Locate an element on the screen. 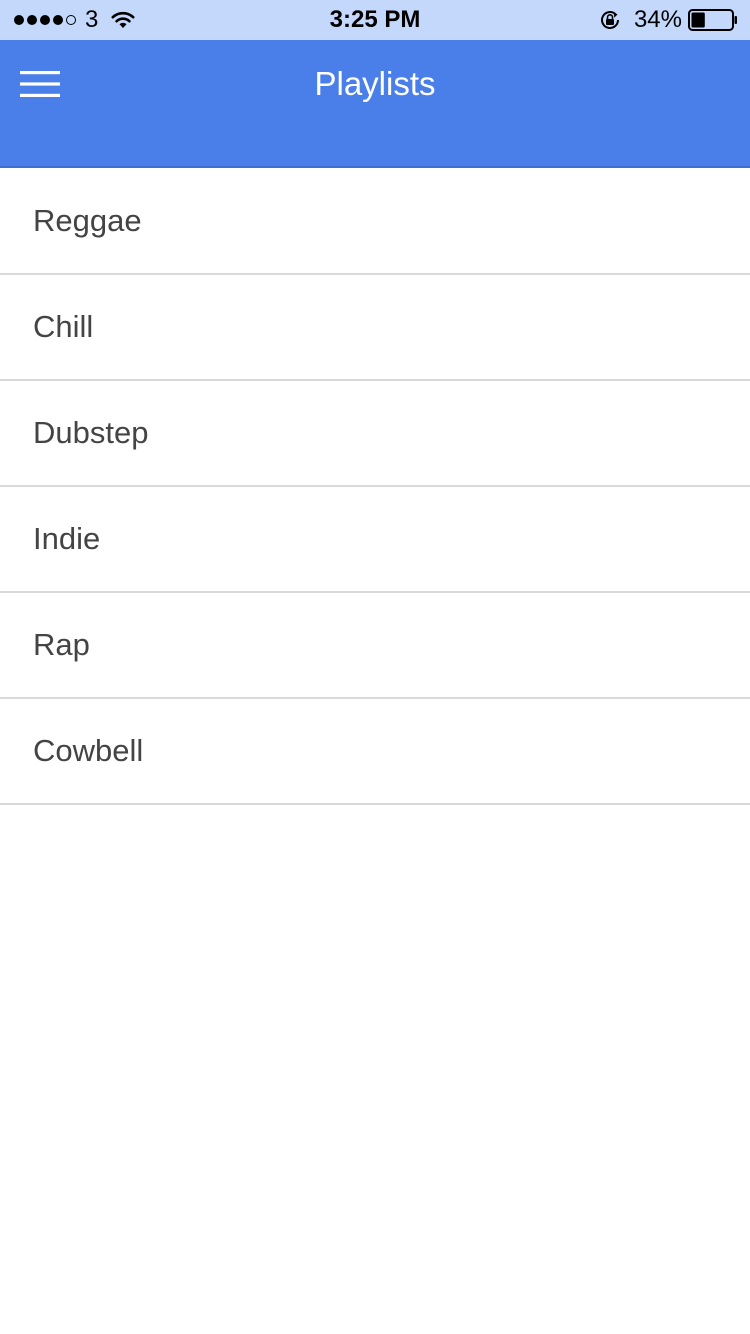 The height and width of the screenshot is (1334, 750). carrier-name: 3 is located at coordinates (92, 19).